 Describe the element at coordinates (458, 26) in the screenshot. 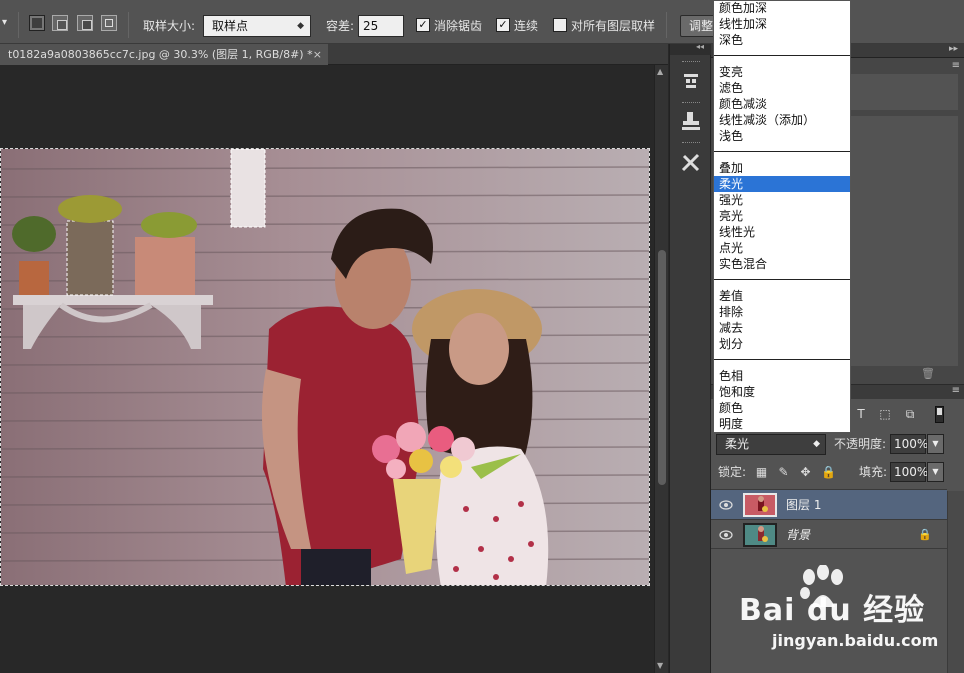

I see `antialias-label: 消除锯齿` at that location.